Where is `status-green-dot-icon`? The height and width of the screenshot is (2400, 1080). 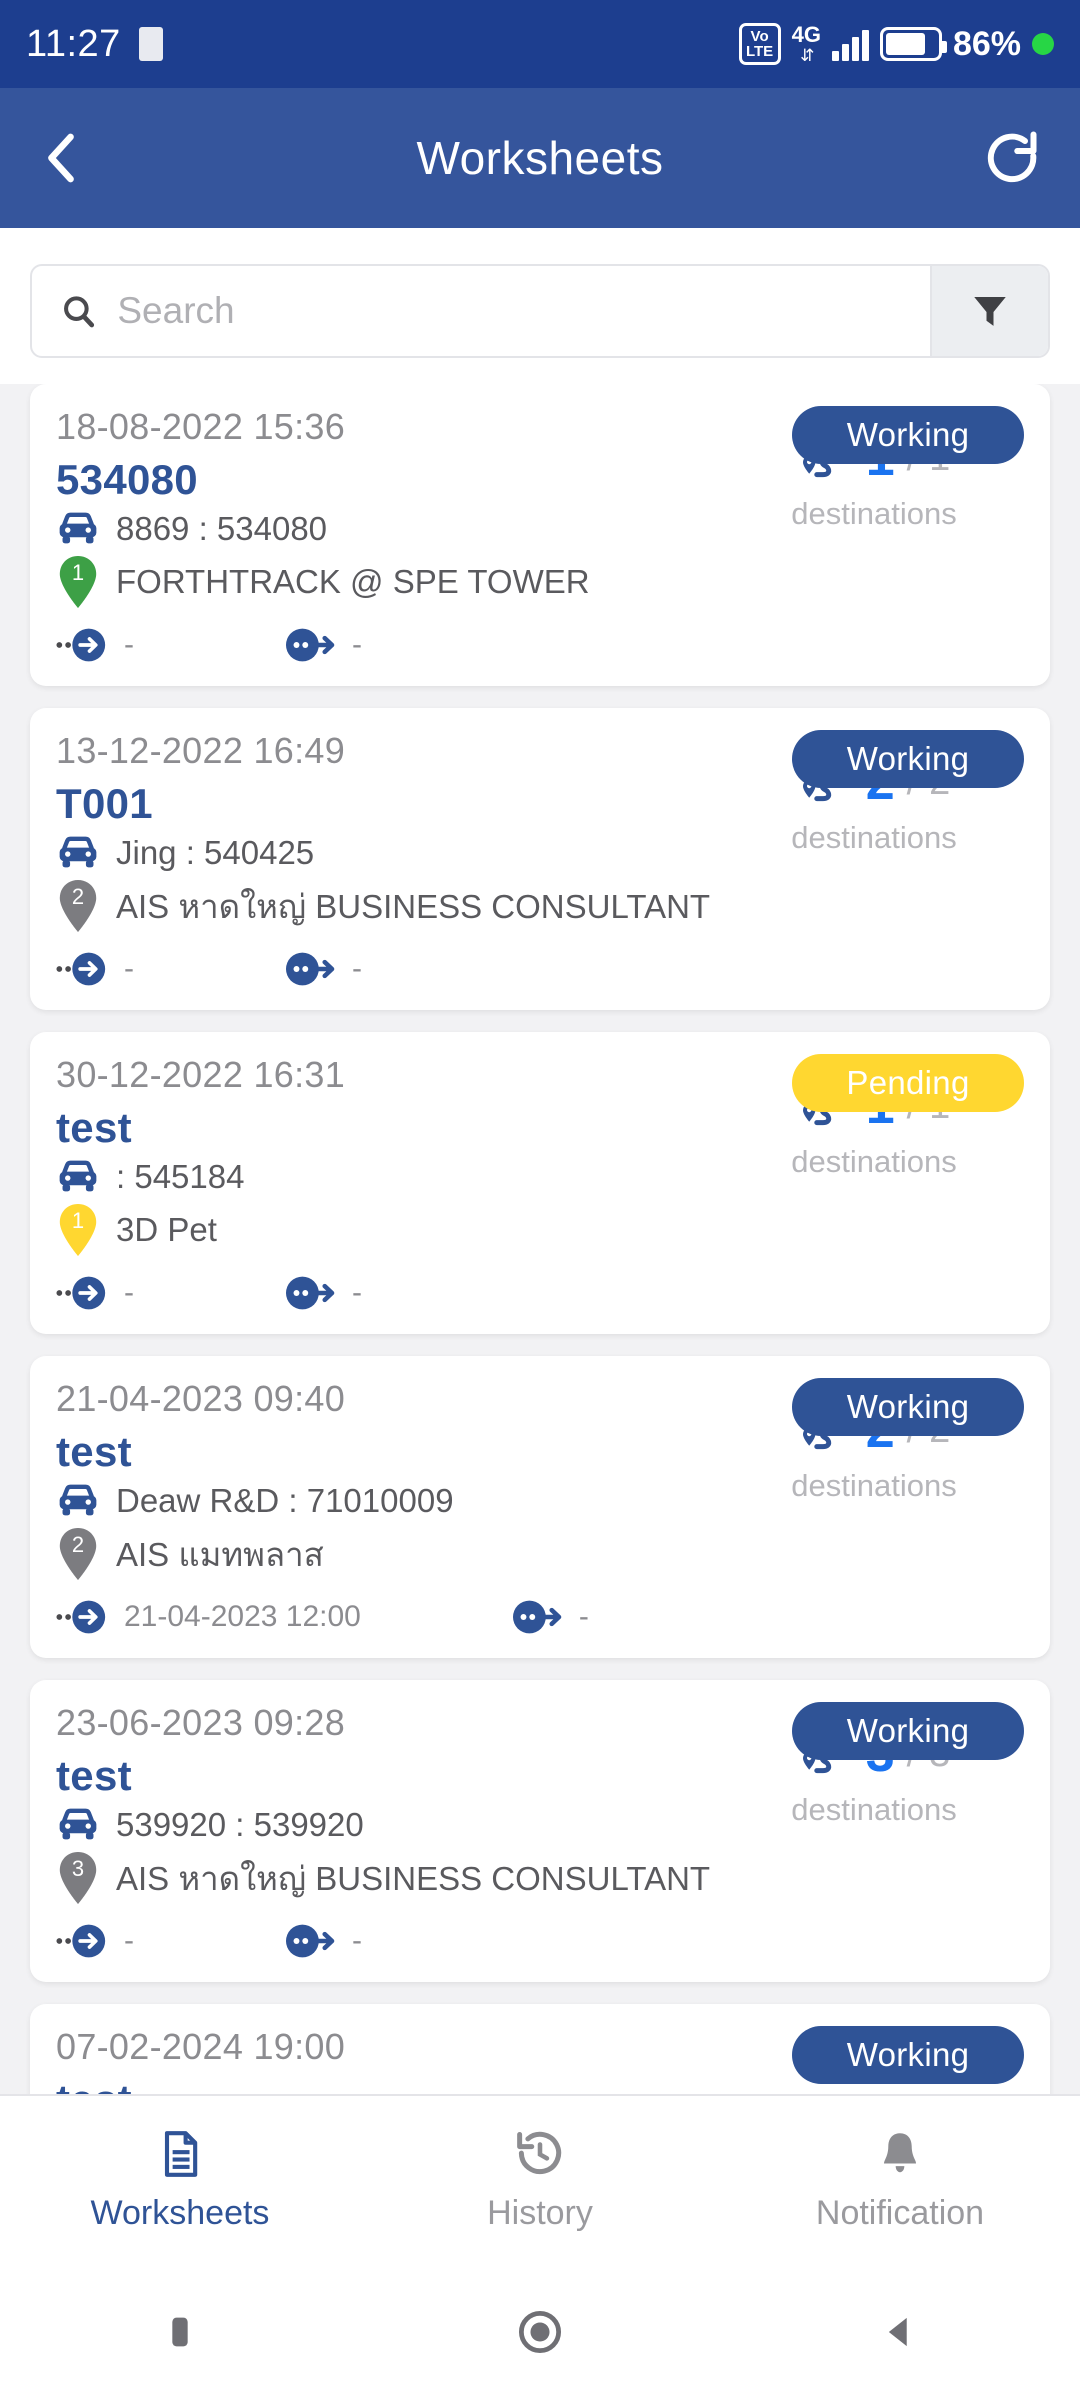 status-green-dot-icon is located at coordinates (1043, 44).